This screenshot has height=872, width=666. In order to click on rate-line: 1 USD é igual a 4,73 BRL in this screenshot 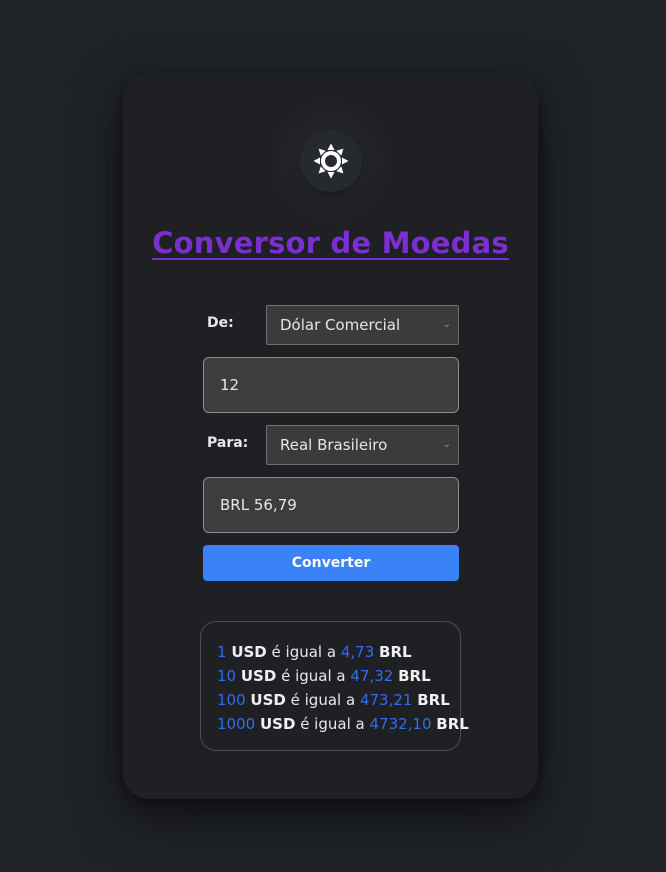, I will do `click(338, 652)`.